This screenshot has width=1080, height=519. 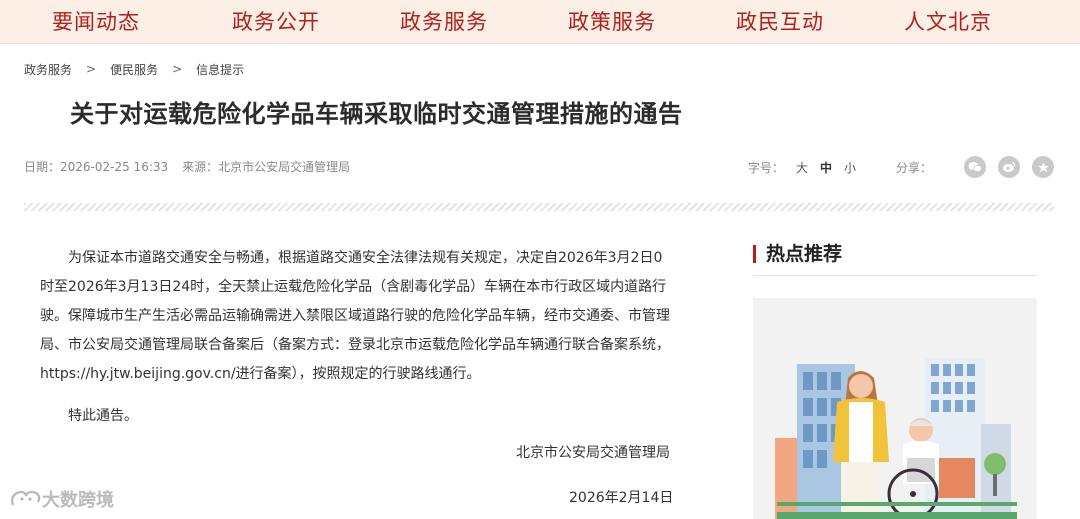 I want to click on nav-item-culture: 人文北京, so click(x=948, y=22).